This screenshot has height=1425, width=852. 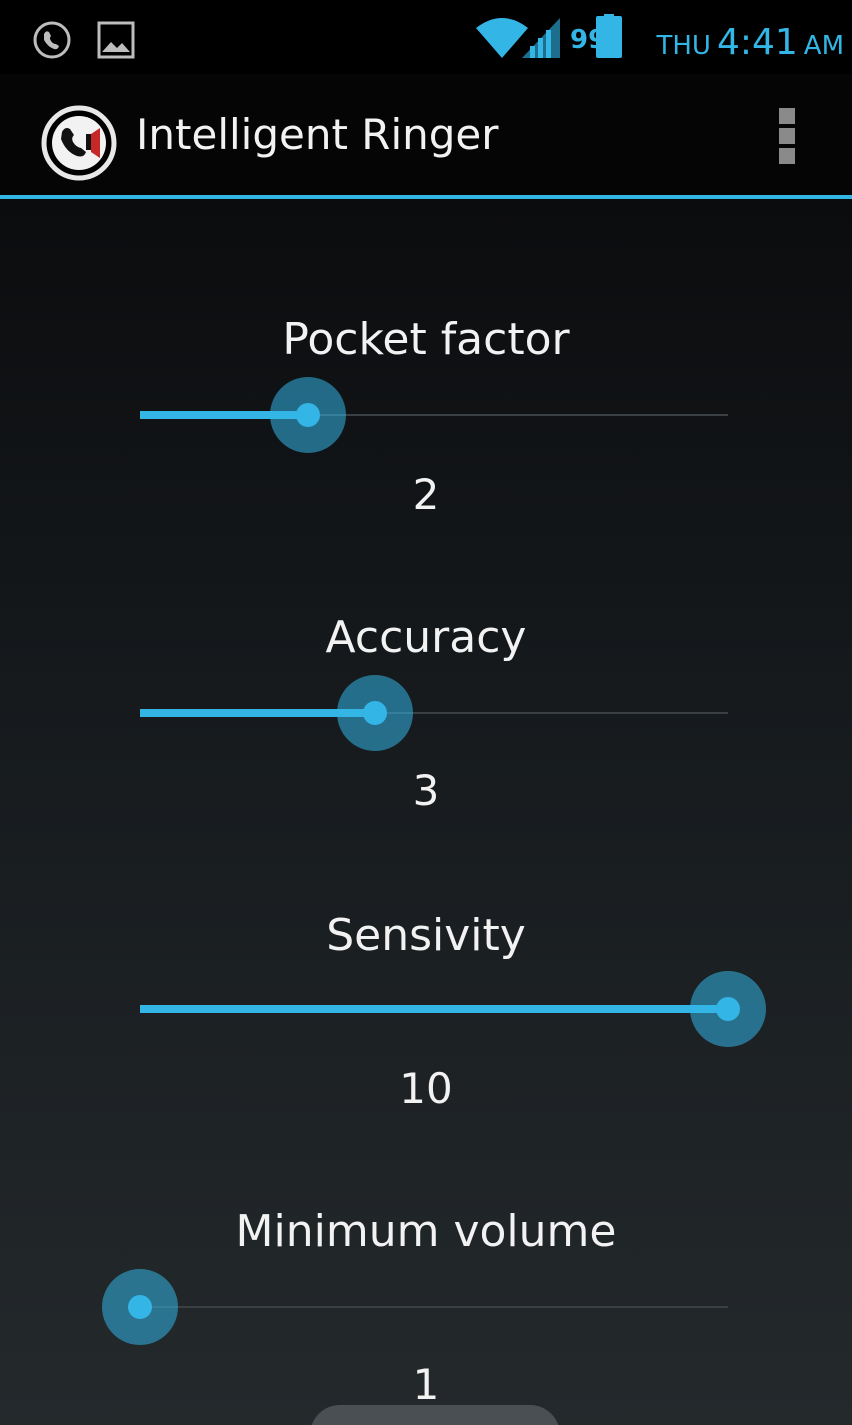 What do you see at coordinates (426, 1088) in the screenshot?
I see `sensivity-value: 10` at bounding box center [426, 1088].